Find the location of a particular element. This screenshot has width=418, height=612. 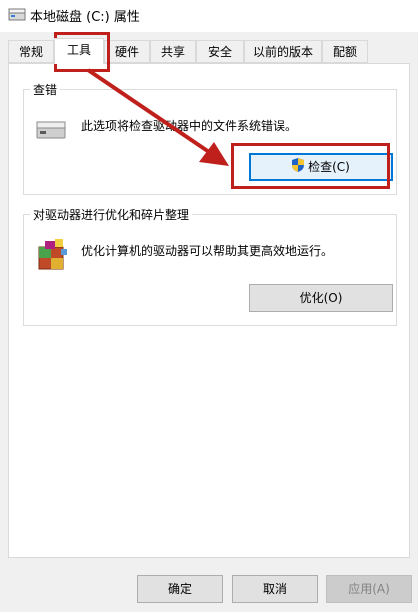

tab-label: 安全 is located at coordinates (219, 52).